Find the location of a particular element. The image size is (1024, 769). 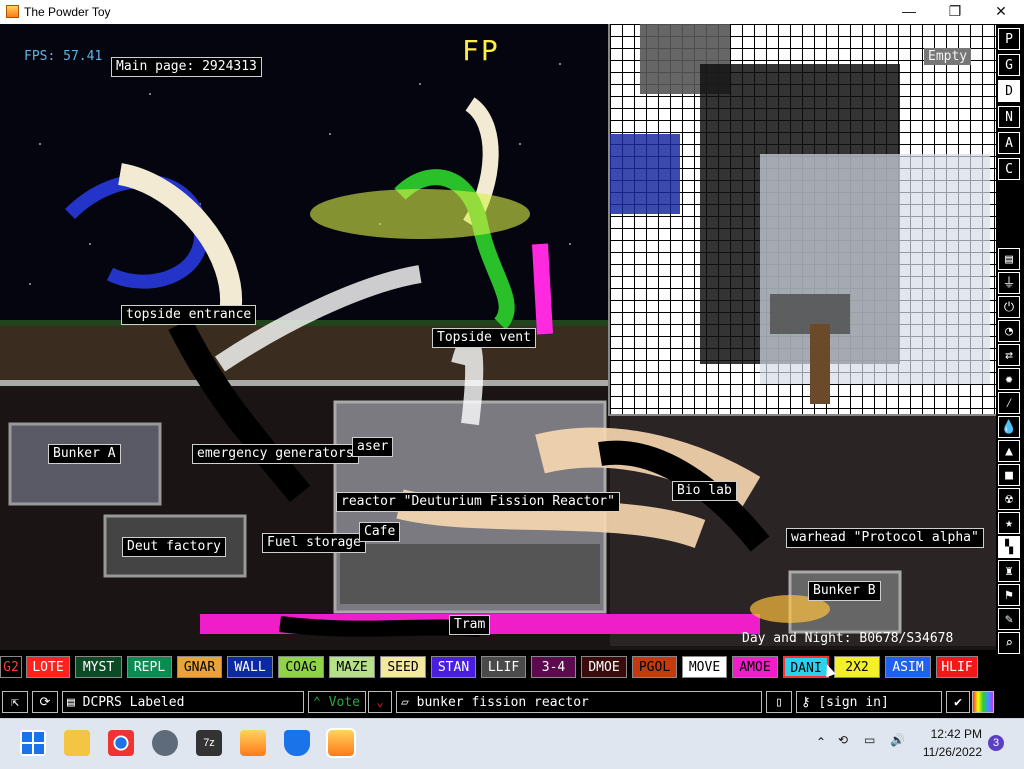

element-label: MOVE is located at coordinates (704, 667).